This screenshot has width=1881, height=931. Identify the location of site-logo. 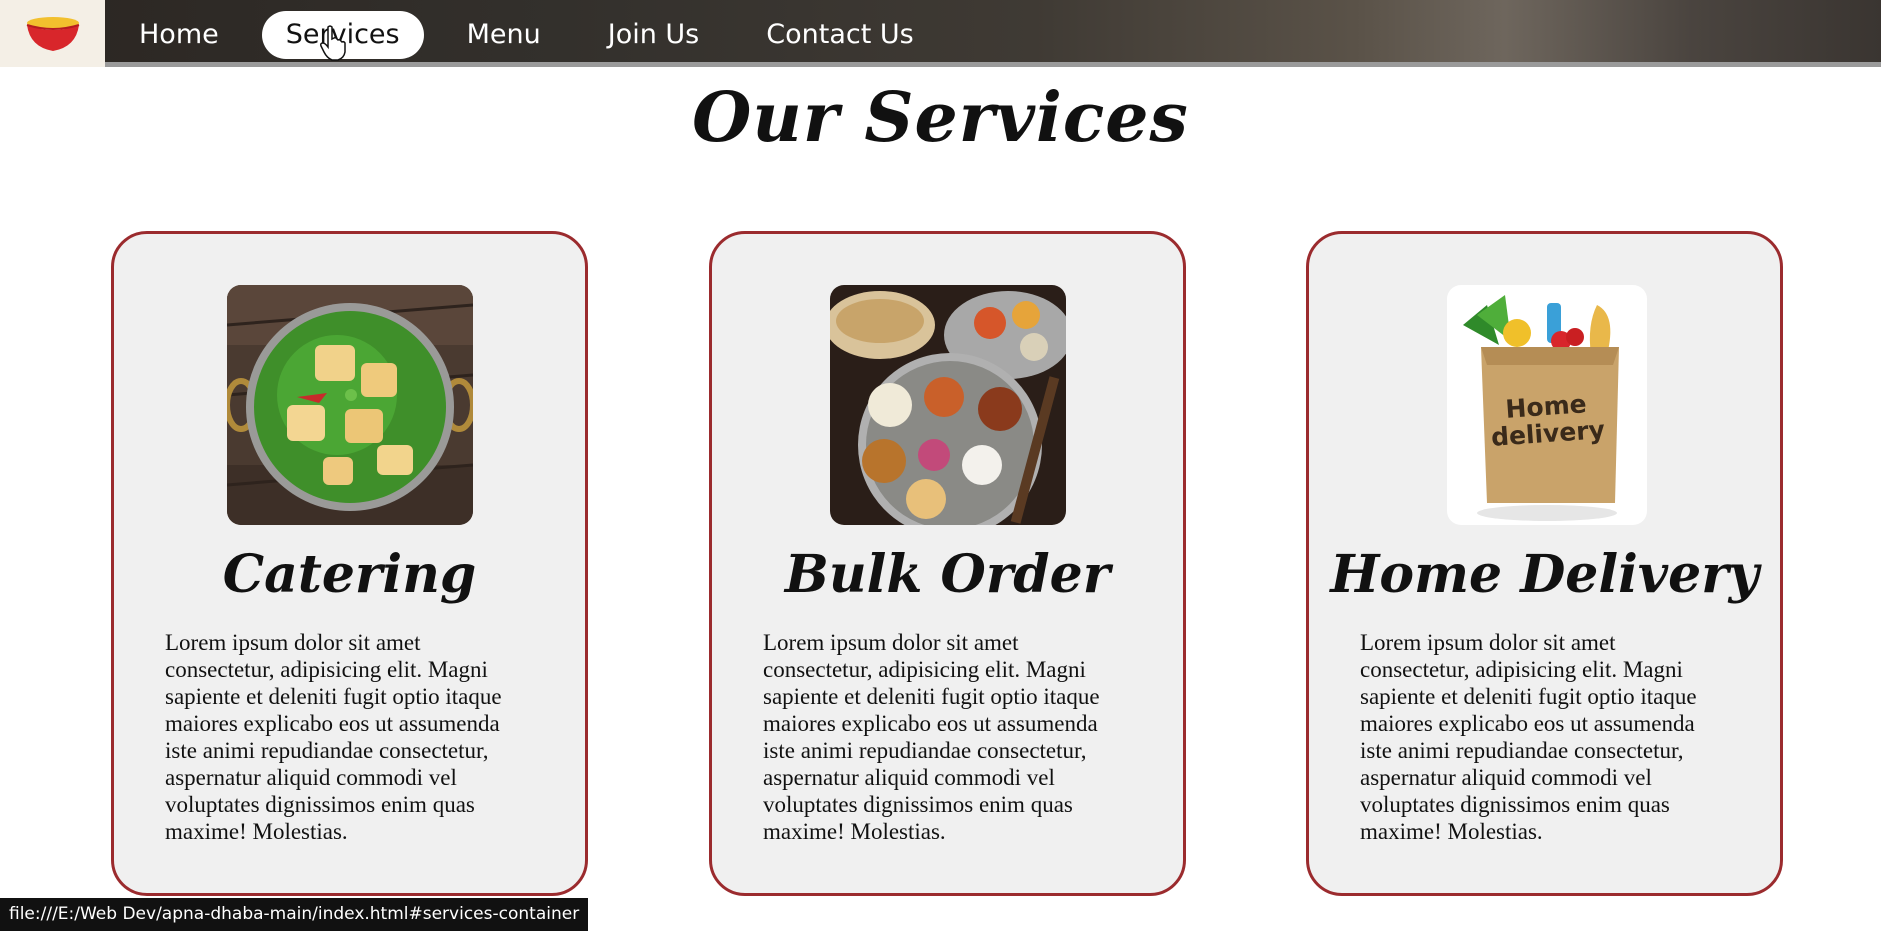
(52, 33).